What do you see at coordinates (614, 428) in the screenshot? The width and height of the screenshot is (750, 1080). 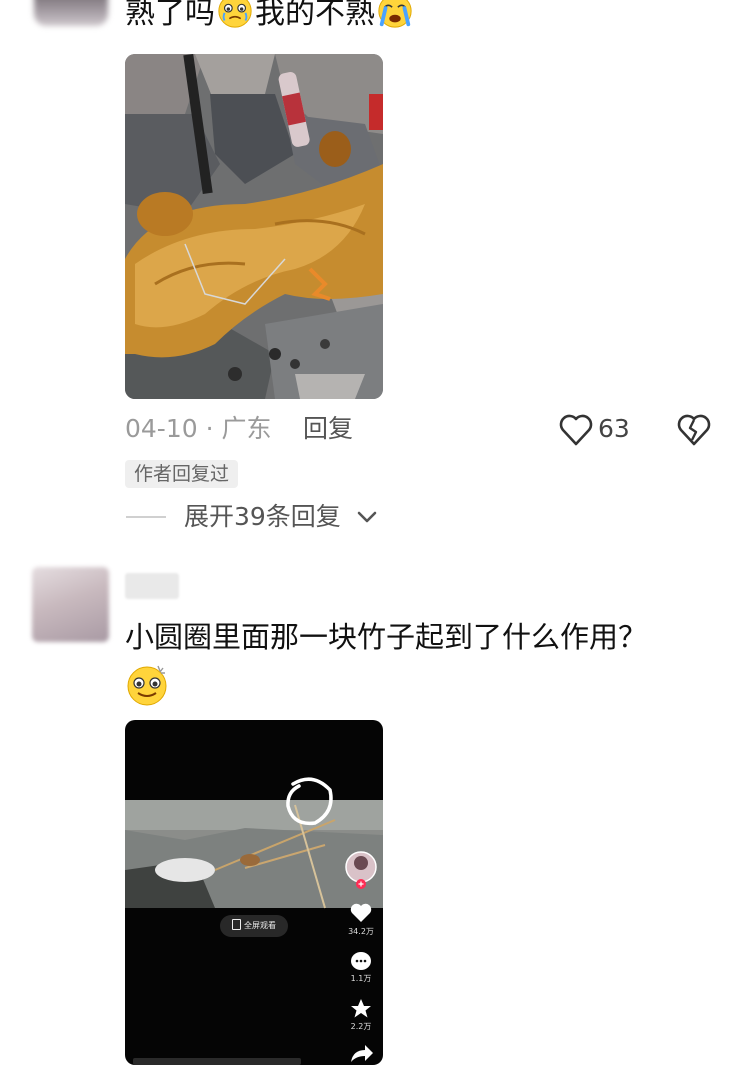 I see `like-count: 63` at bounding box center [614, 428].